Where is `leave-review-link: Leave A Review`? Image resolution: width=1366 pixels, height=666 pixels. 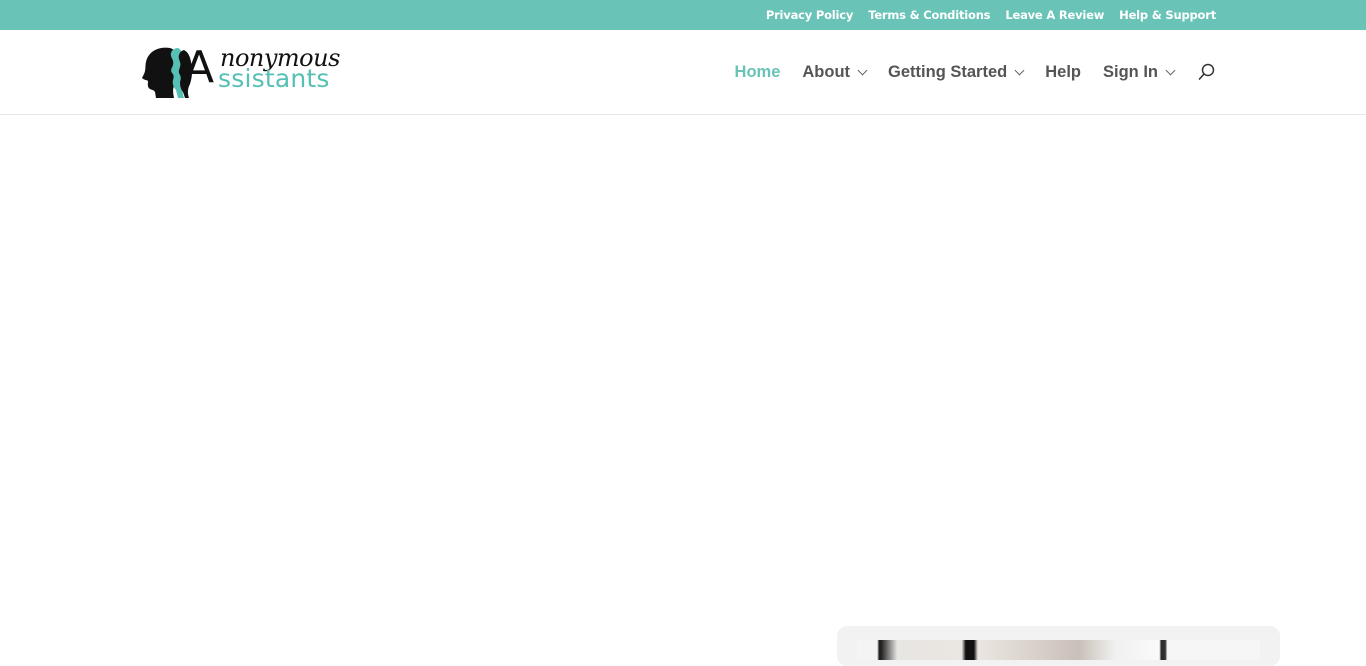 leave-review-link: Leave A Review is located at coordinates (1054, 15).